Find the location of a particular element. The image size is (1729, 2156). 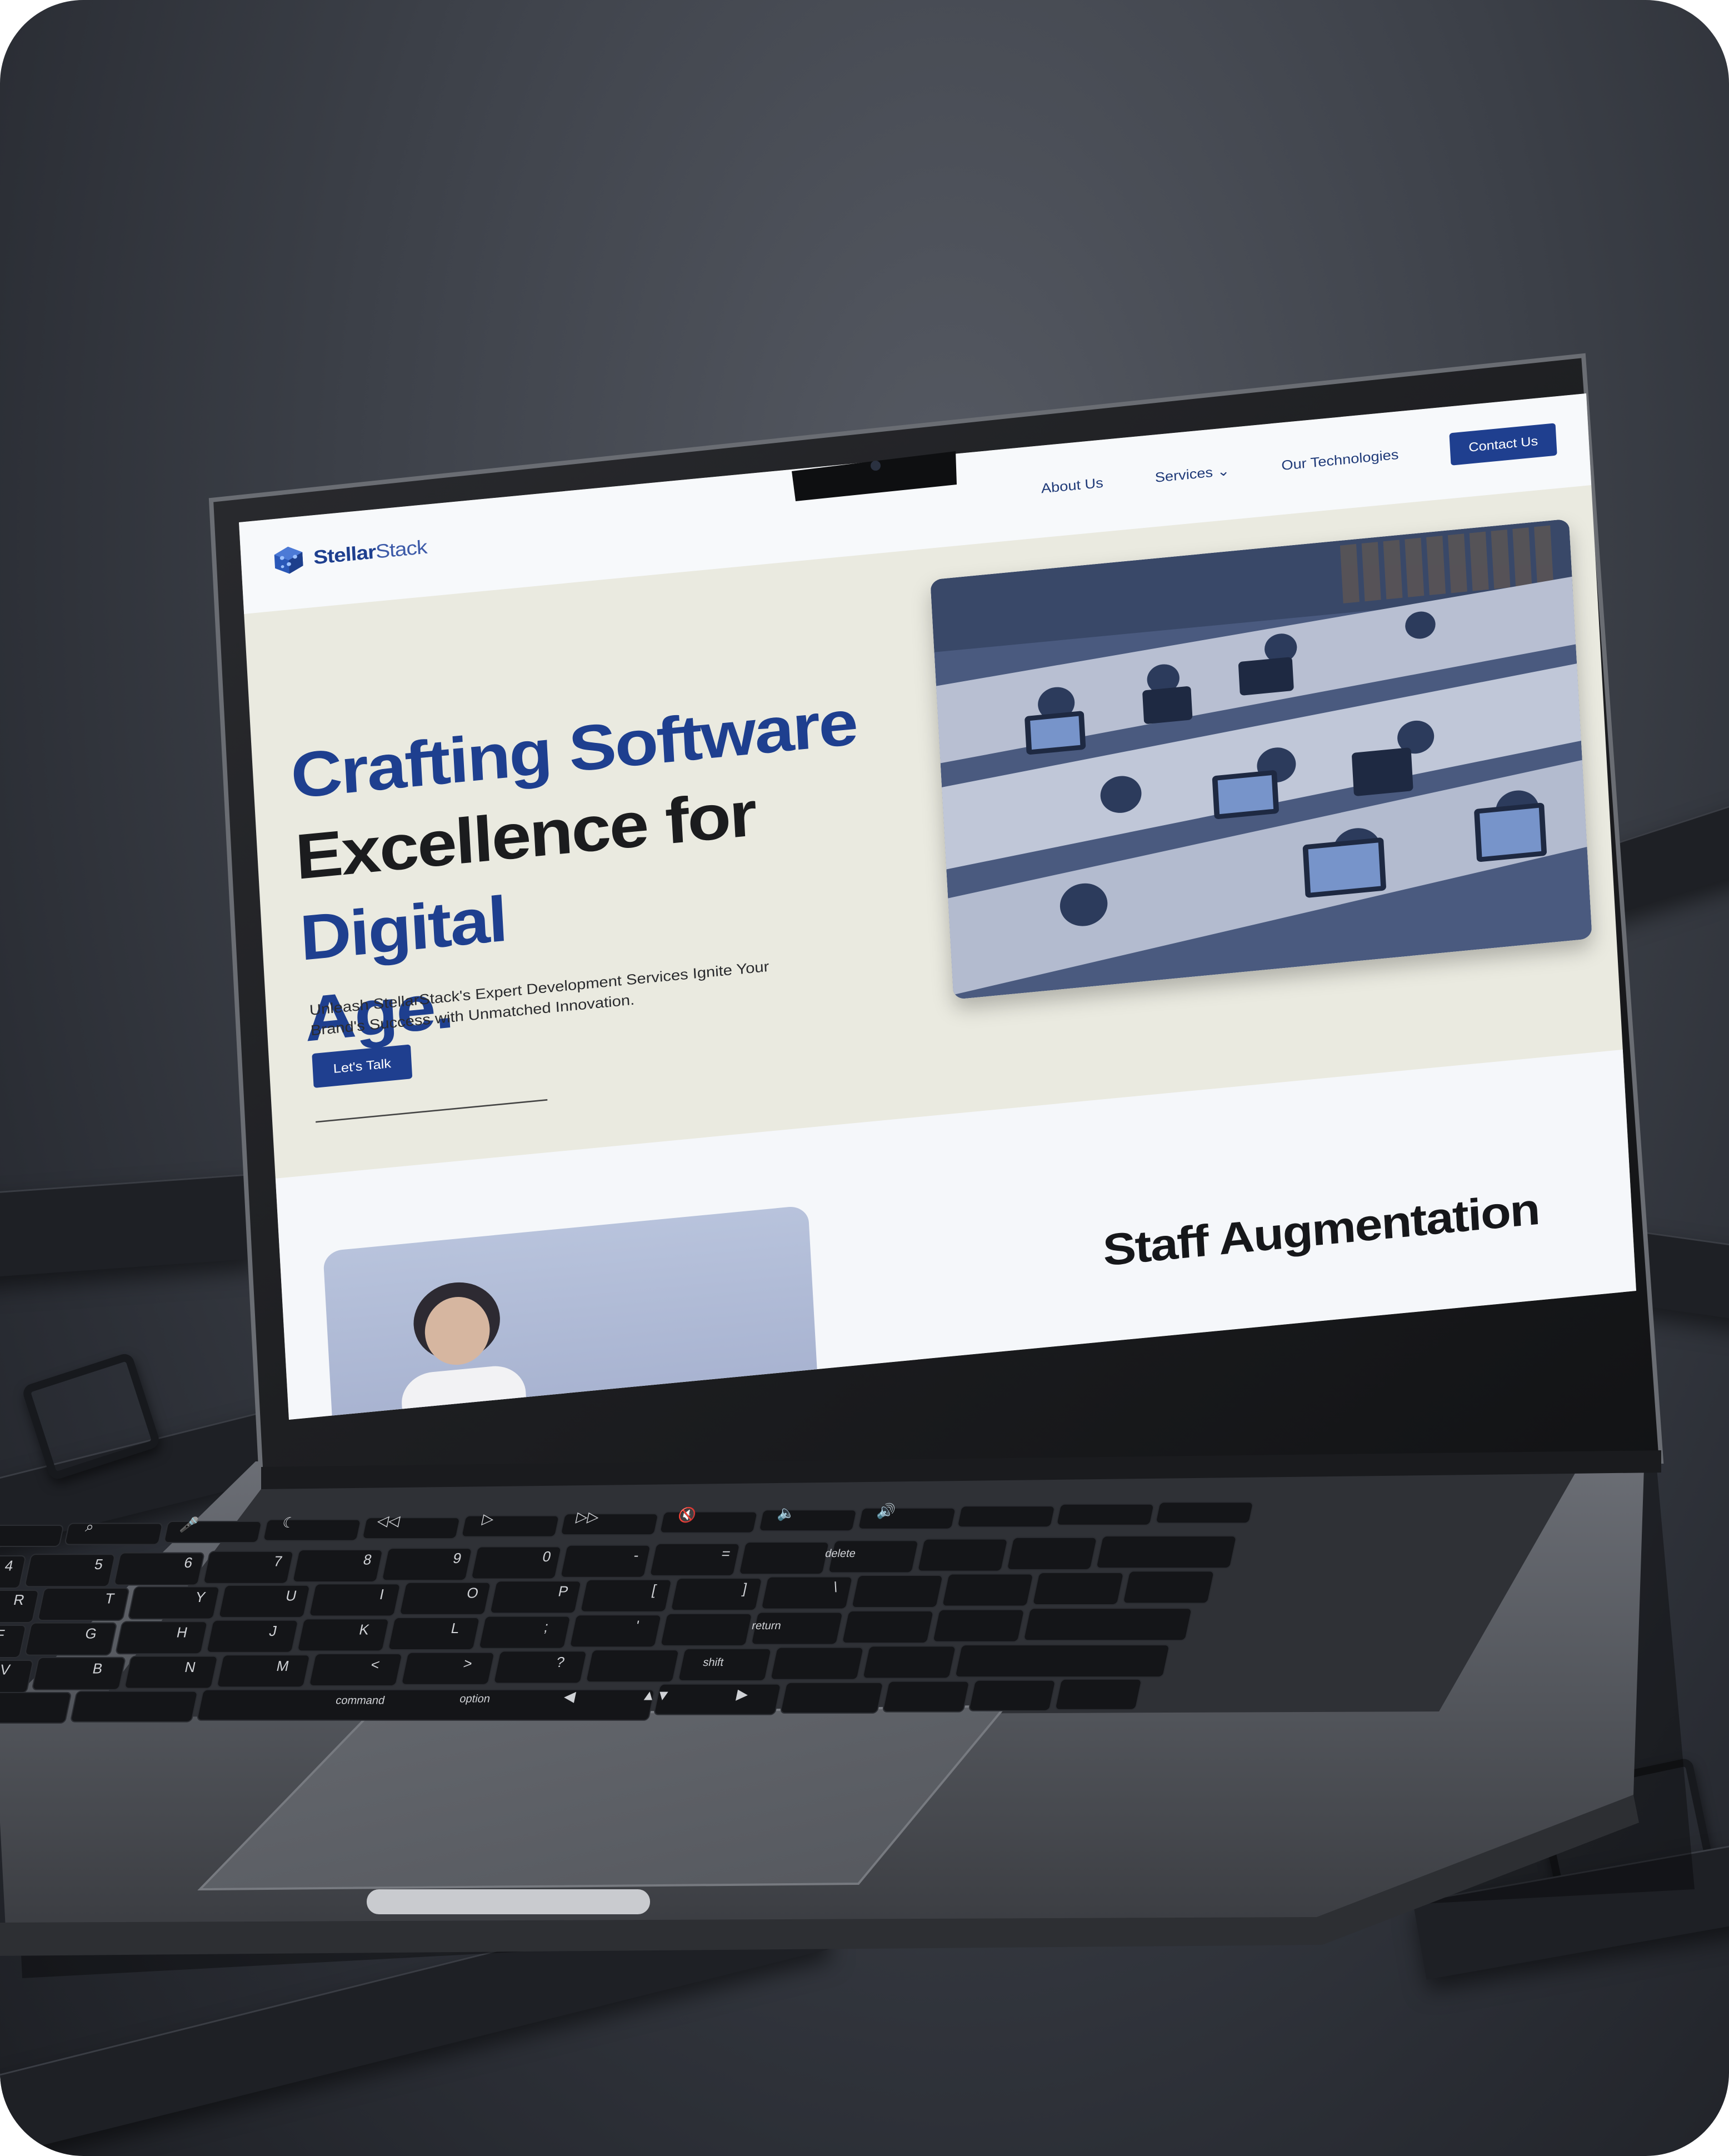

hero-divider is located at coordinates (432, 1111).